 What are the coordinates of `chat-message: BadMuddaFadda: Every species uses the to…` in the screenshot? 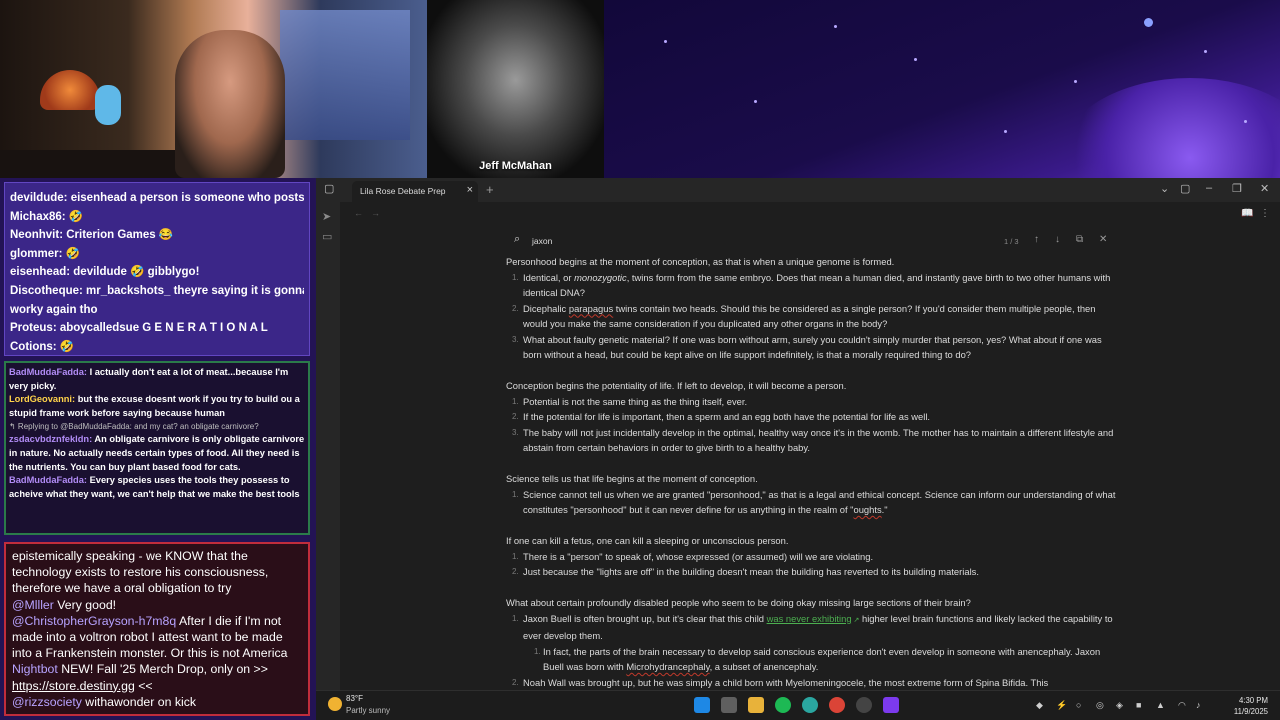 It's located at (157, 487).